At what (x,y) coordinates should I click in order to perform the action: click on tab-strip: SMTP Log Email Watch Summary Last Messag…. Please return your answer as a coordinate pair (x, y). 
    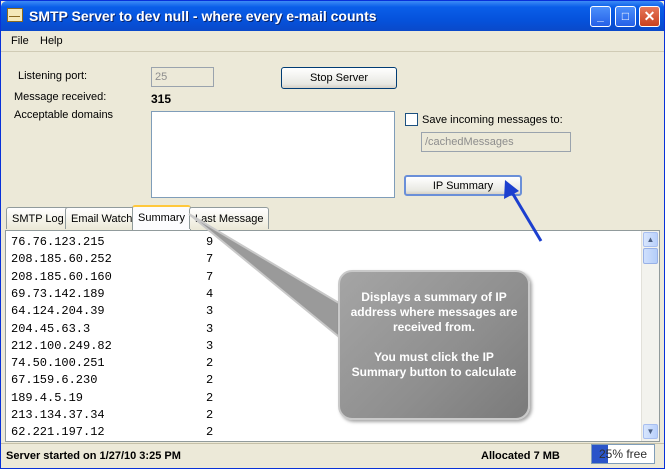
    Looking at the image, I should click on (332, 217).